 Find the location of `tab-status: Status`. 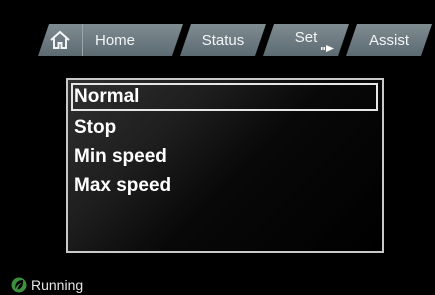

tab-status: Status is located at coordinates (223, 40).